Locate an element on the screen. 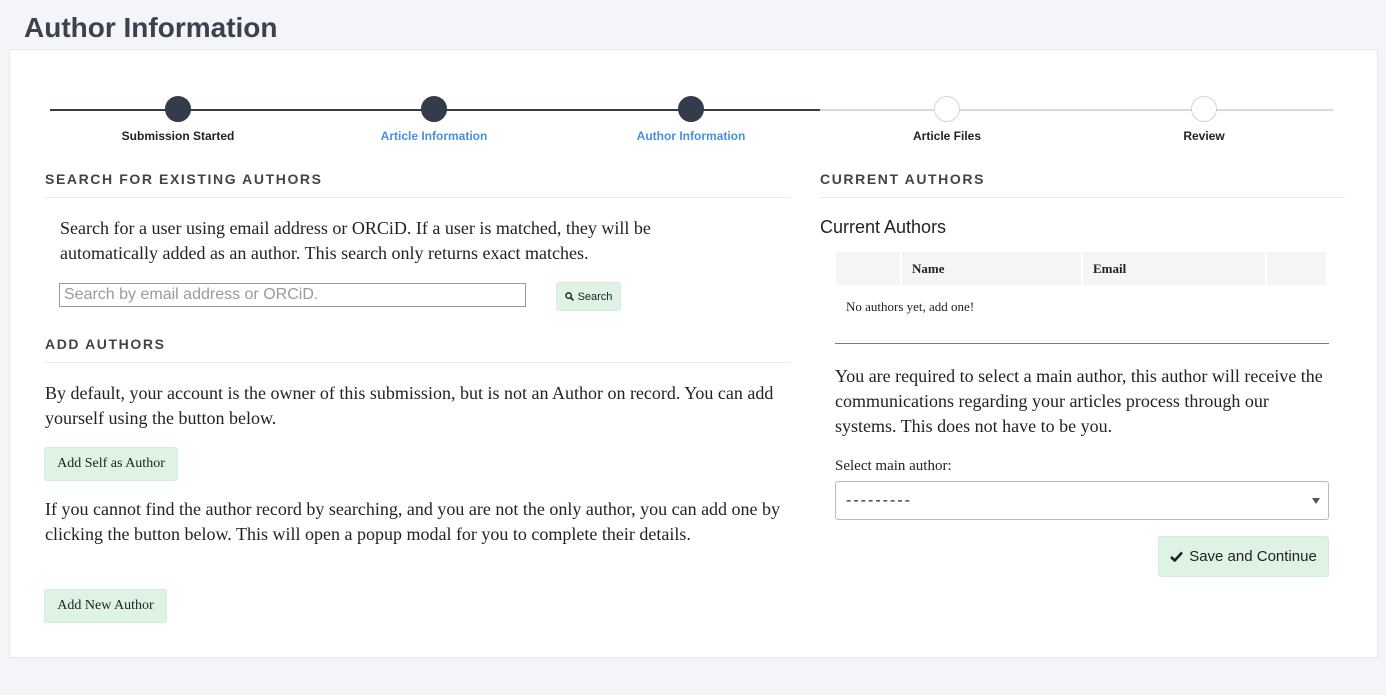  add-authors-heading: ADD AUTHORS is located at coordinates (417, 349).